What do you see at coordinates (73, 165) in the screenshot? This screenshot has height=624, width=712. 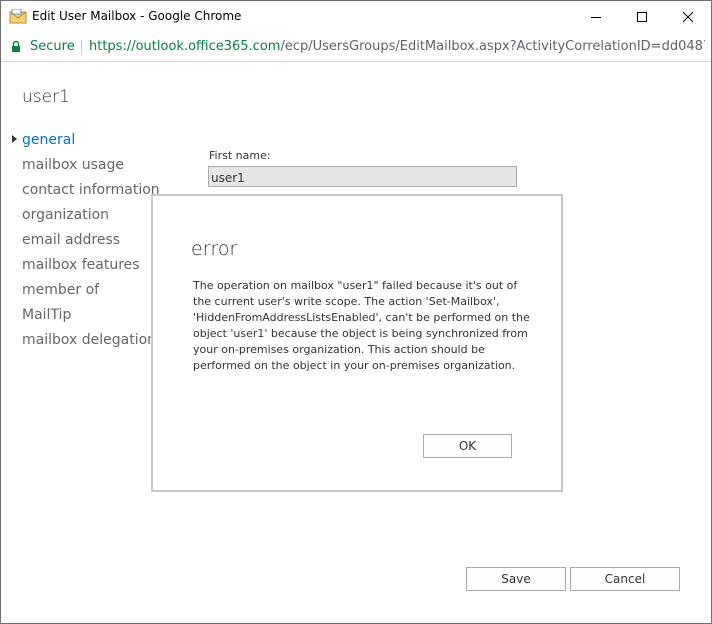 I see `nav-item-mailbox-usage: mailbox usage` at bounding box center [73, 165].